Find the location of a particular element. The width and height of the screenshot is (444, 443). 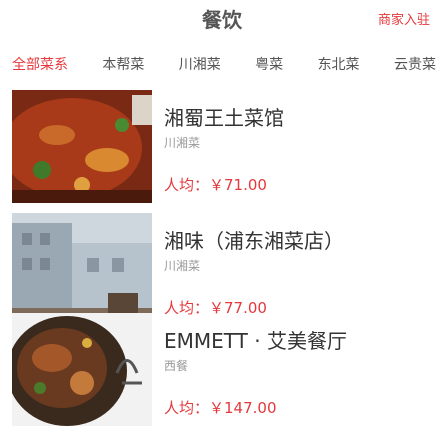

spicy-dish-photo-icon is located at coordinates (82, 146).